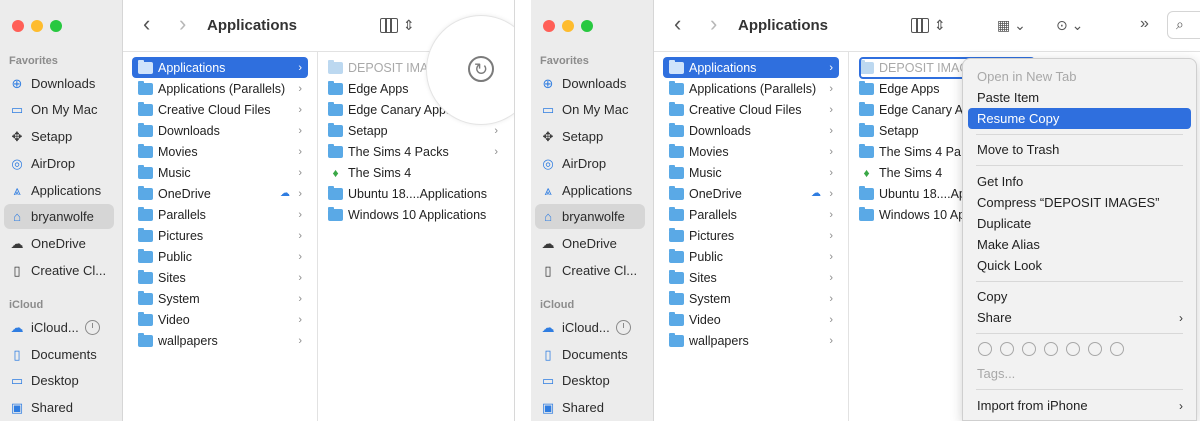 The image size is (1200, 421). What do you see at coordinates (1011, 25) in the screenshot?
I see `group-by-icon: ▦ ⌄` at bounding box center [1011, 25].